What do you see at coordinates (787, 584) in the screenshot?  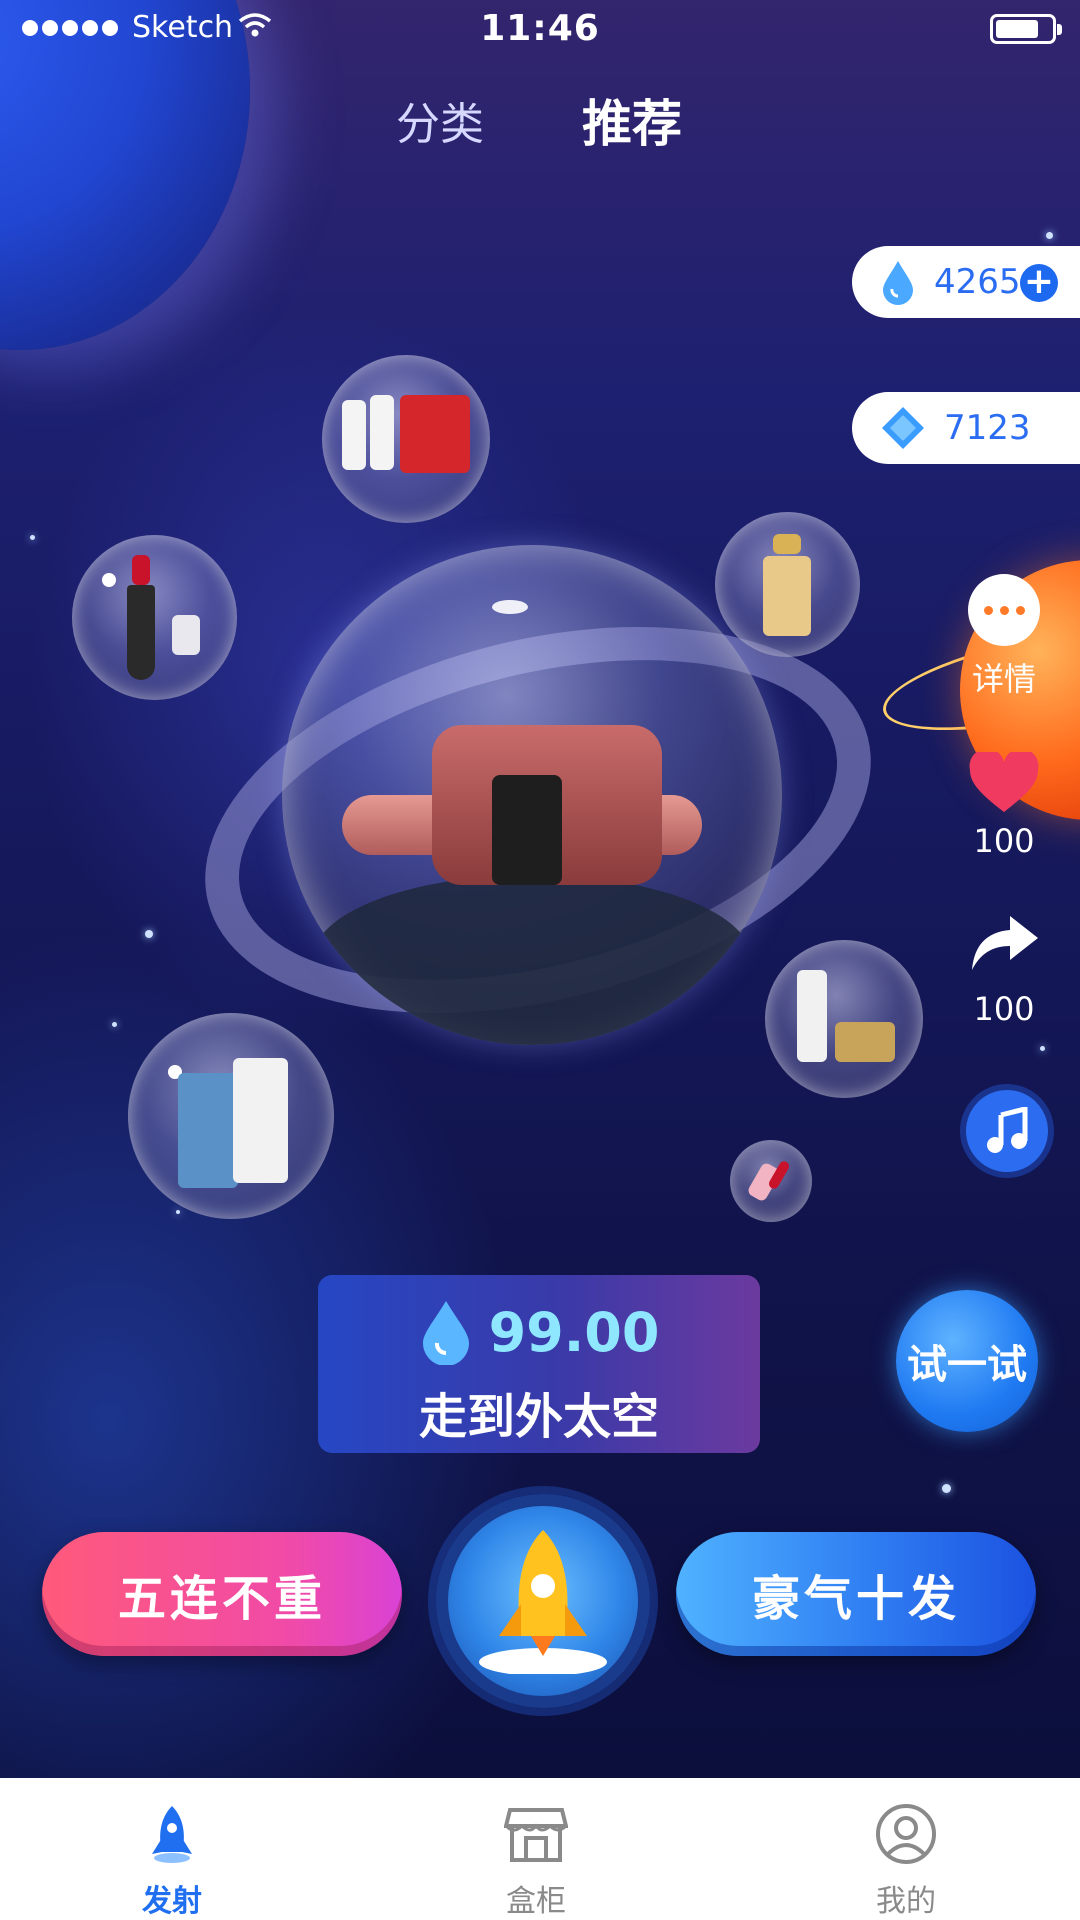 I see `product-bubble-perfume` at bounding box center [787, 584].